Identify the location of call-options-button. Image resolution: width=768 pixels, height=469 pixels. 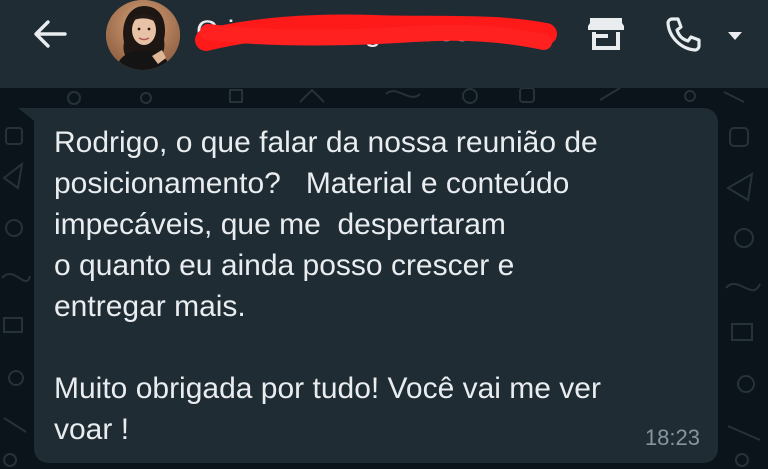
(735, 36).